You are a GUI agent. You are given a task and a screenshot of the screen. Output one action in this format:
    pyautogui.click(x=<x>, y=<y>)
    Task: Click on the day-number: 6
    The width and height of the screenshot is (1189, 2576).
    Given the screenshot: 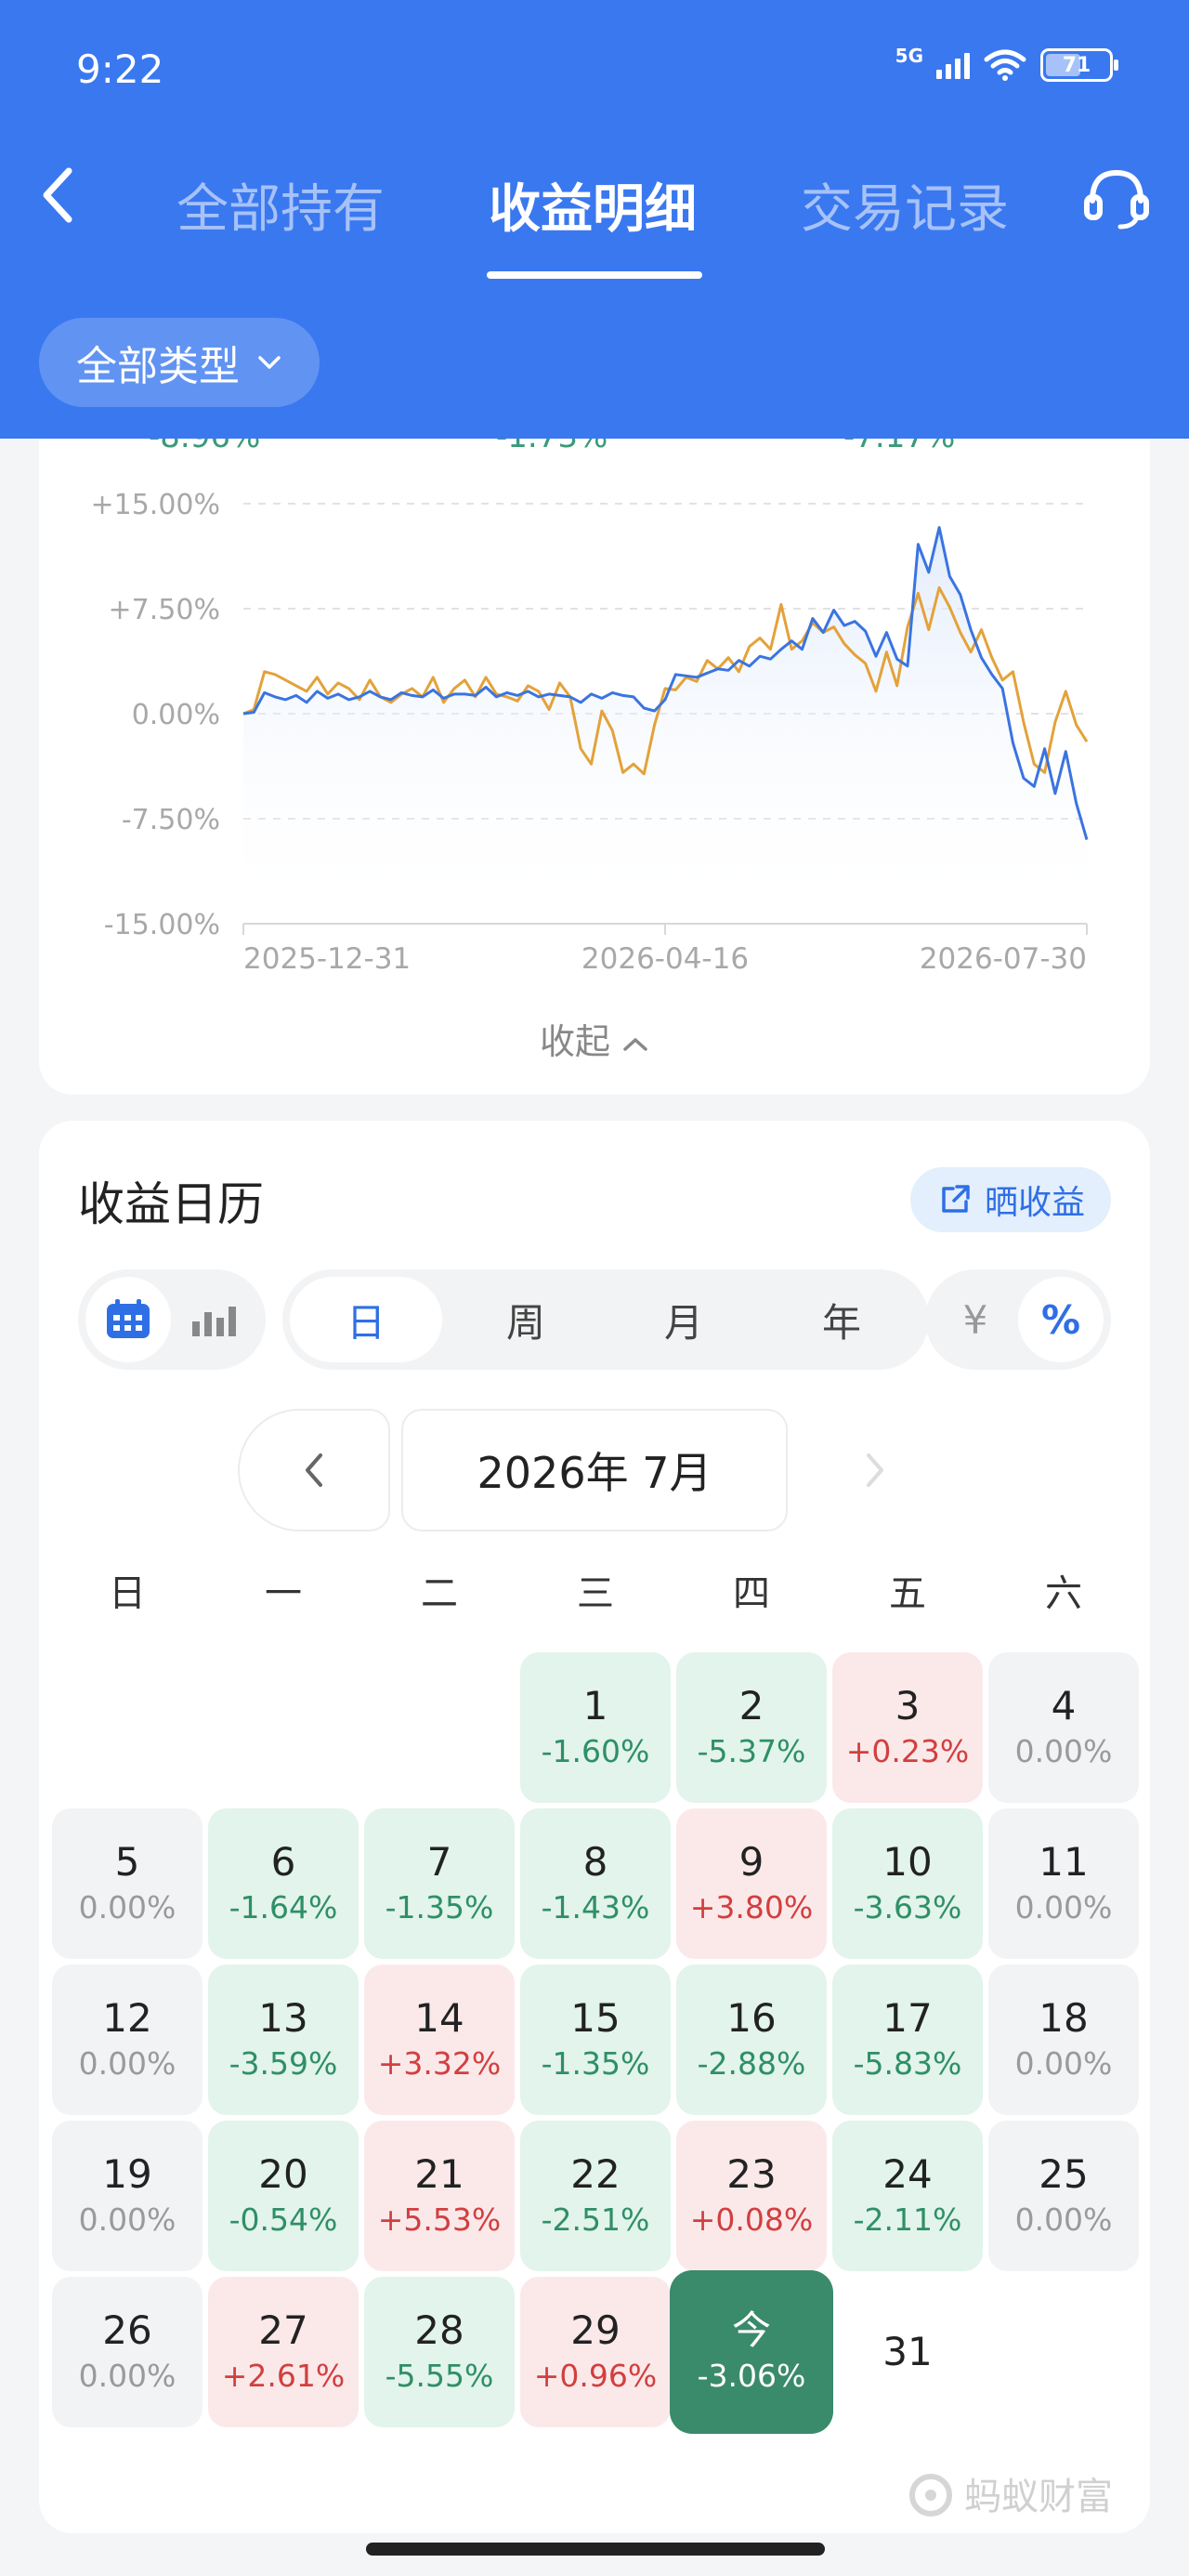 What is the action you would take?
    pyautogui.click(x=283, y=1862)
    